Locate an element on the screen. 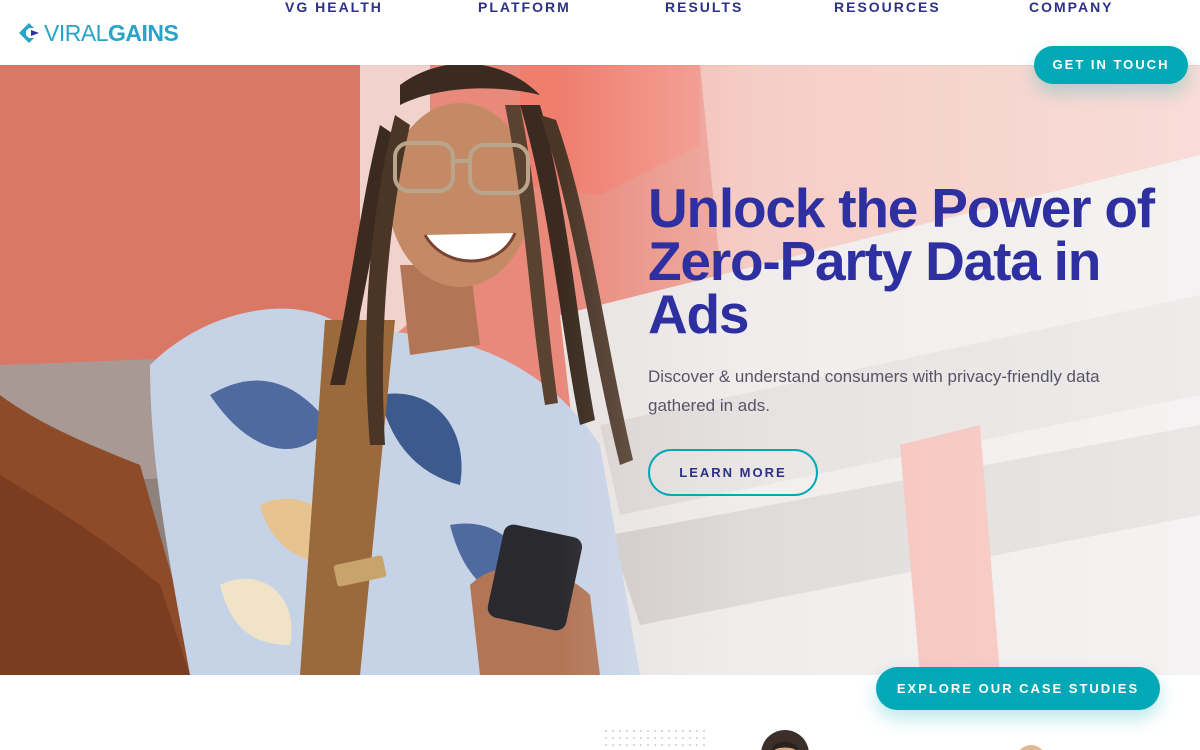  explore-case-studies-button: EXPLORE OUR CASE STUDIES is located at coordinates (1018, 688).